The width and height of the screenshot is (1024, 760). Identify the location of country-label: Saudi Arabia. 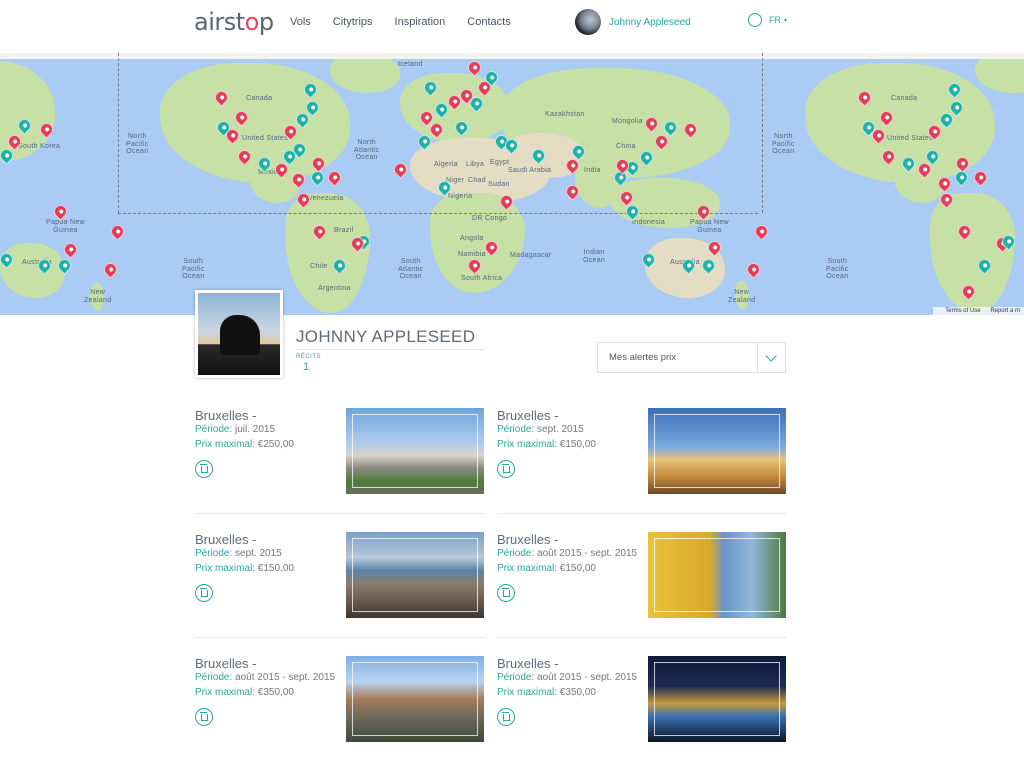
(530, 170).